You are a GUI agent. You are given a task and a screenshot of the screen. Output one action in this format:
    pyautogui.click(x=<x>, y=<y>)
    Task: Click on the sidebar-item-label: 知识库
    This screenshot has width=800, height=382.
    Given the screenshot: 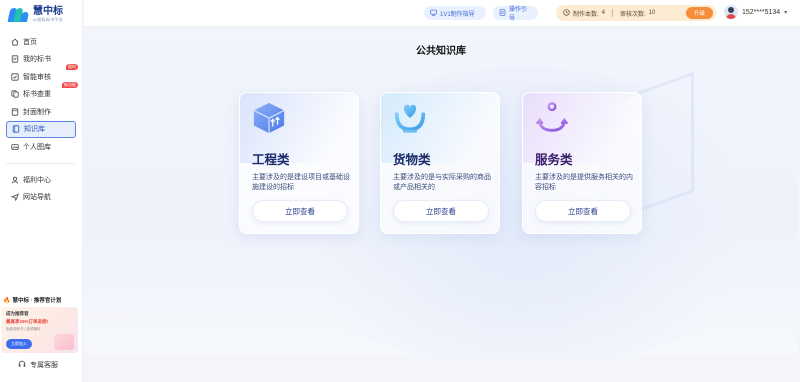 What is the action you would take?
    pyautogui.click(x=34, y=129)
    